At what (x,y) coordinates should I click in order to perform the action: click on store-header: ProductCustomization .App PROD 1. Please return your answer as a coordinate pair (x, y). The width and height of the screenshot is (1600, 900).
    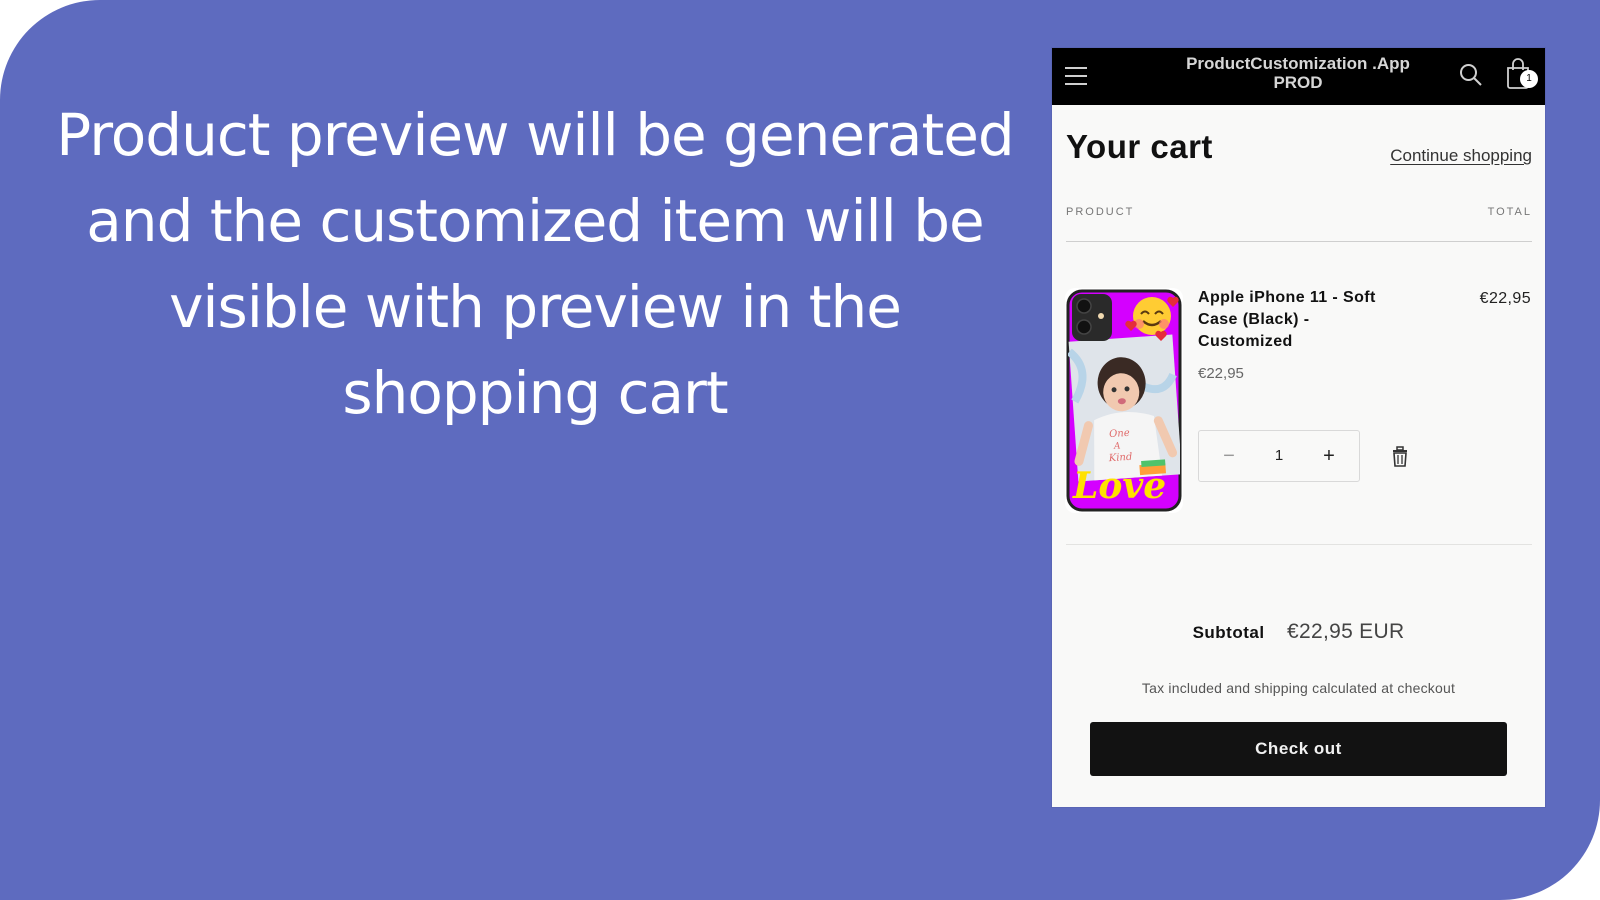
    Looking at the image, I should click on (1298, 76).